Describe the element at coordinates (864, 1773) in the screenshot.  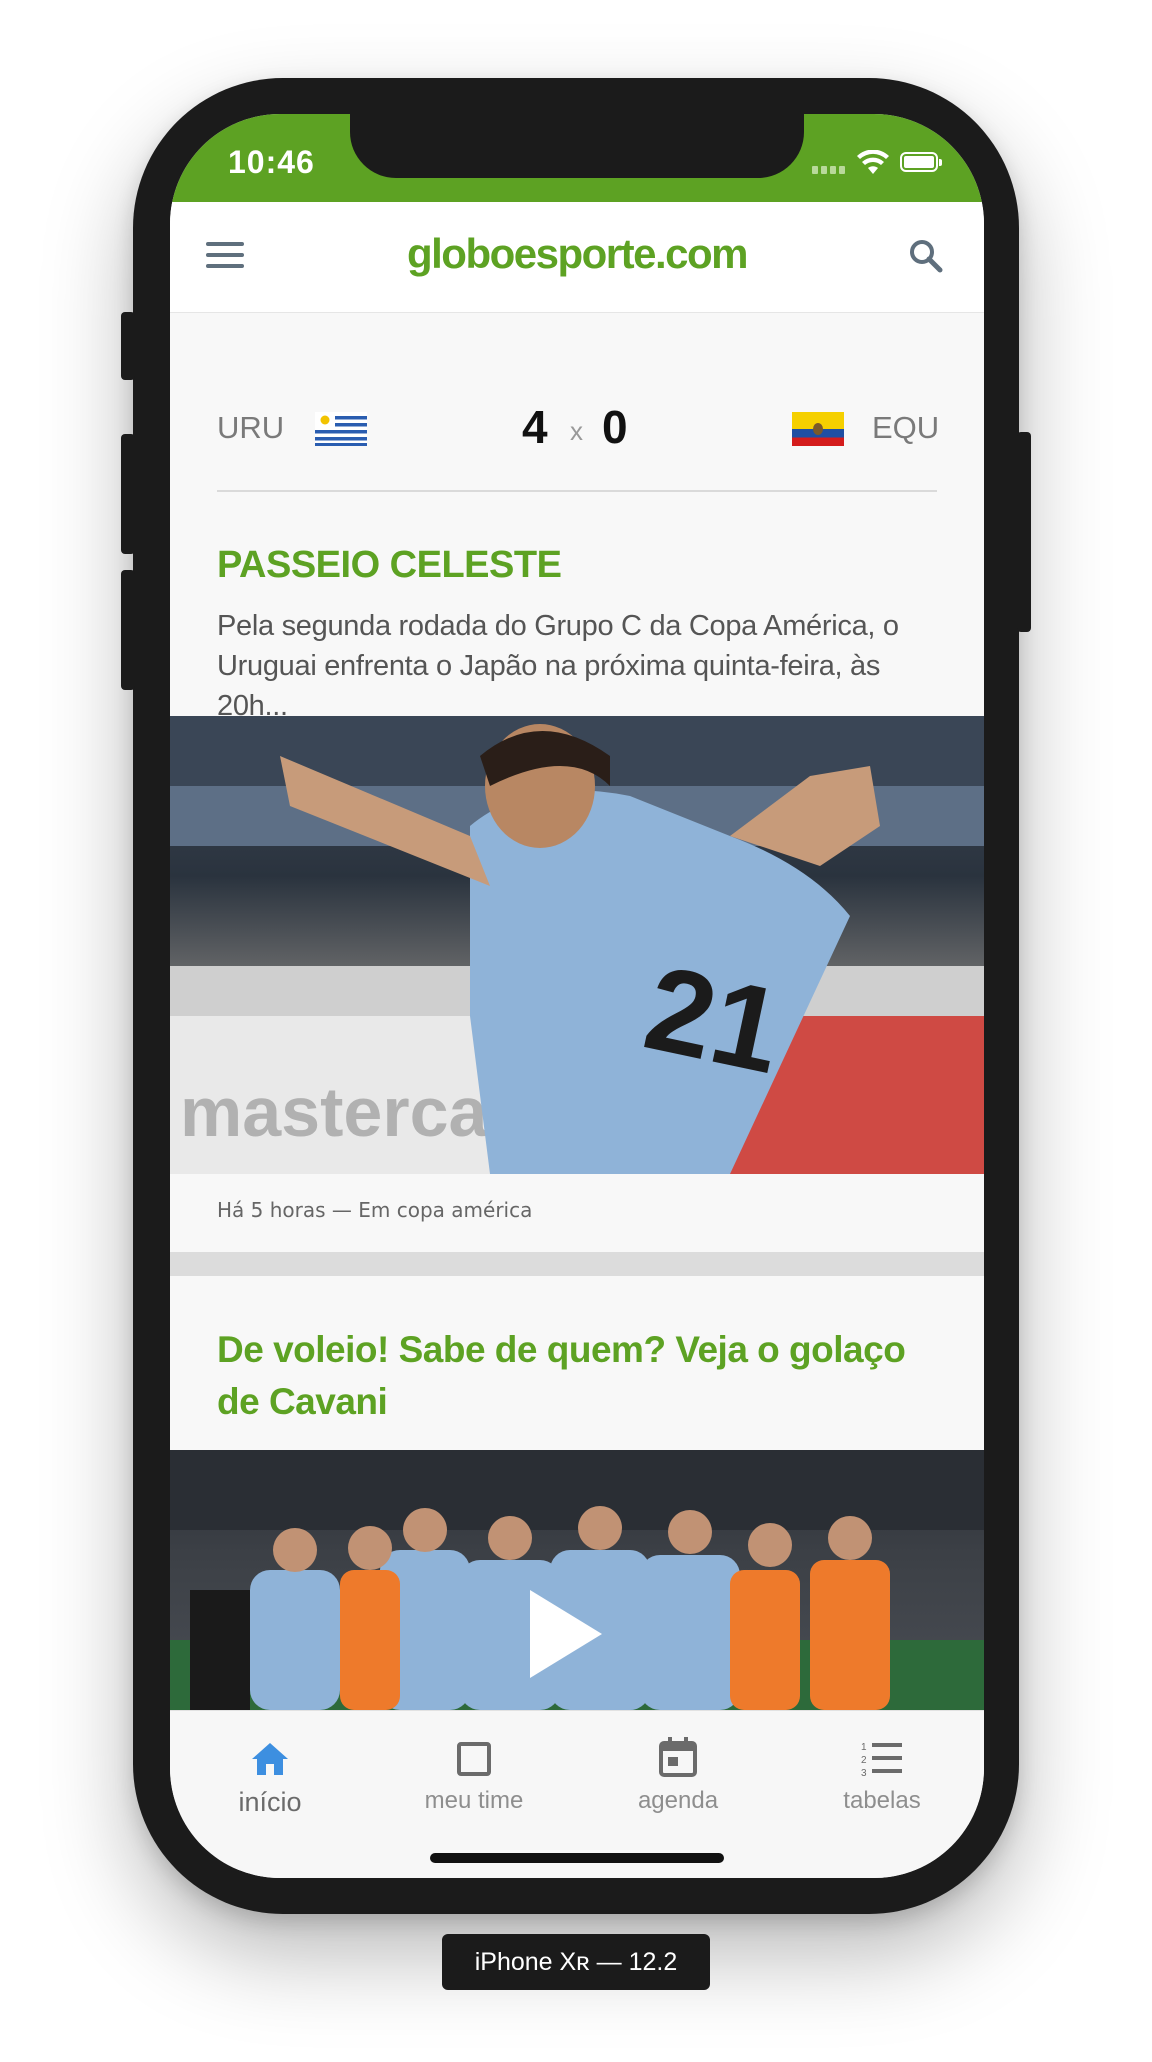
I see `svg-text: 3` at that location.